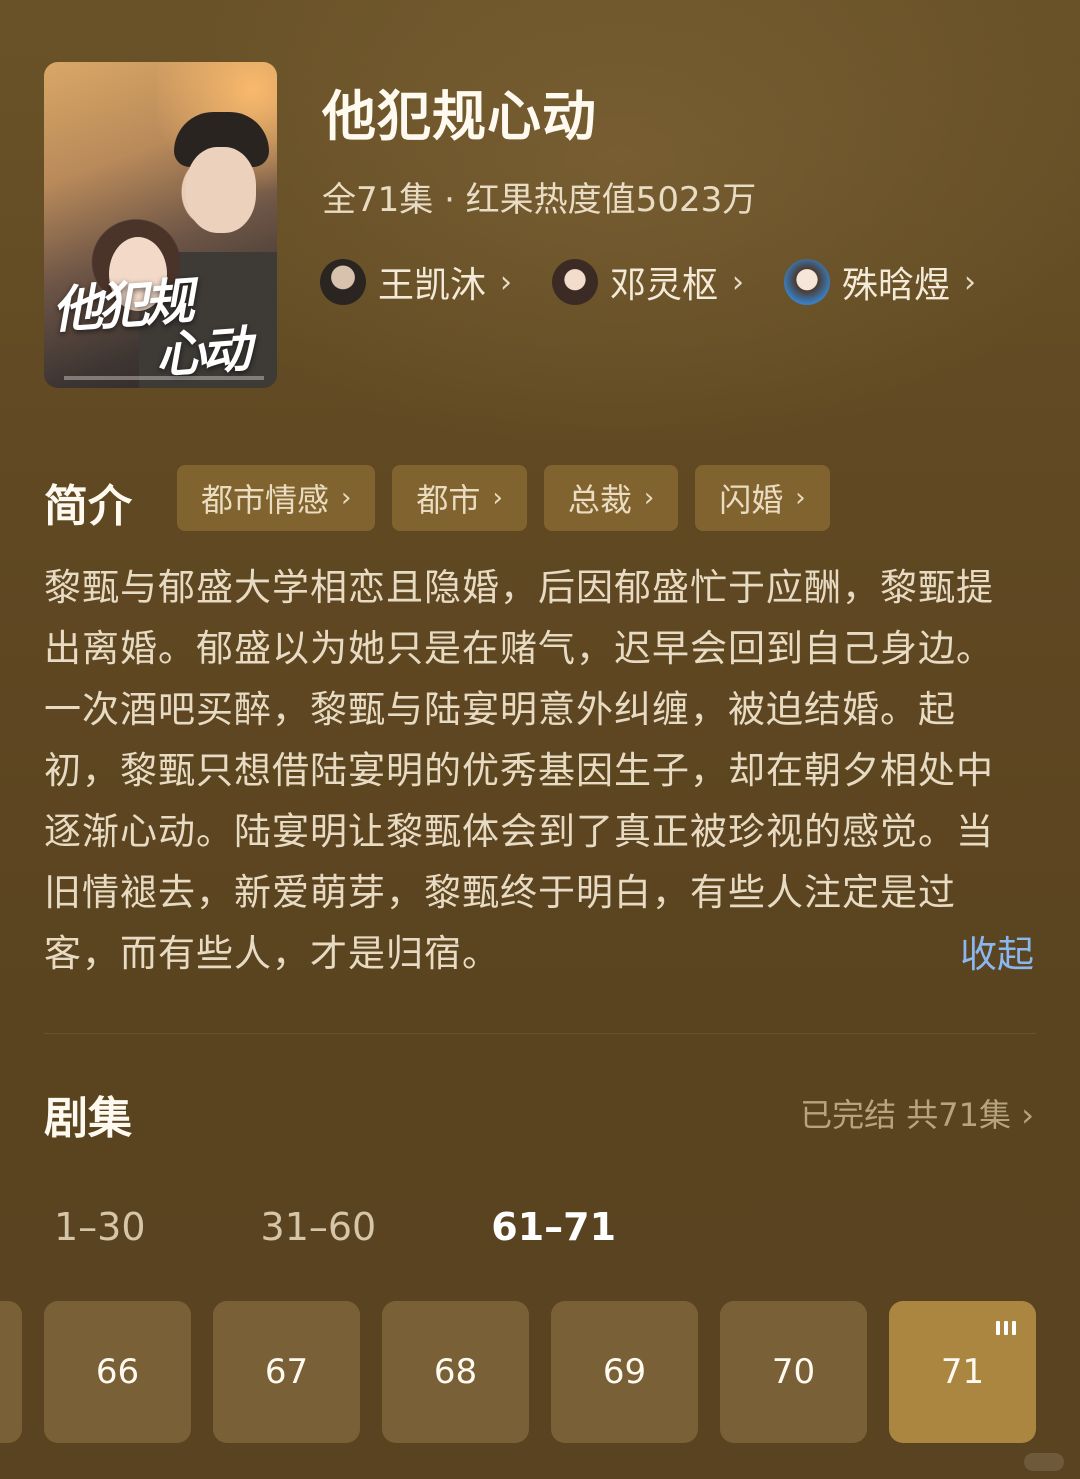 The width and height of the screenshot is (1080, 1479). What do you see at coordinates (432, 285) in the screenshot?
I see `cast-name: 王凯沐` at bounding box center [432, 285].